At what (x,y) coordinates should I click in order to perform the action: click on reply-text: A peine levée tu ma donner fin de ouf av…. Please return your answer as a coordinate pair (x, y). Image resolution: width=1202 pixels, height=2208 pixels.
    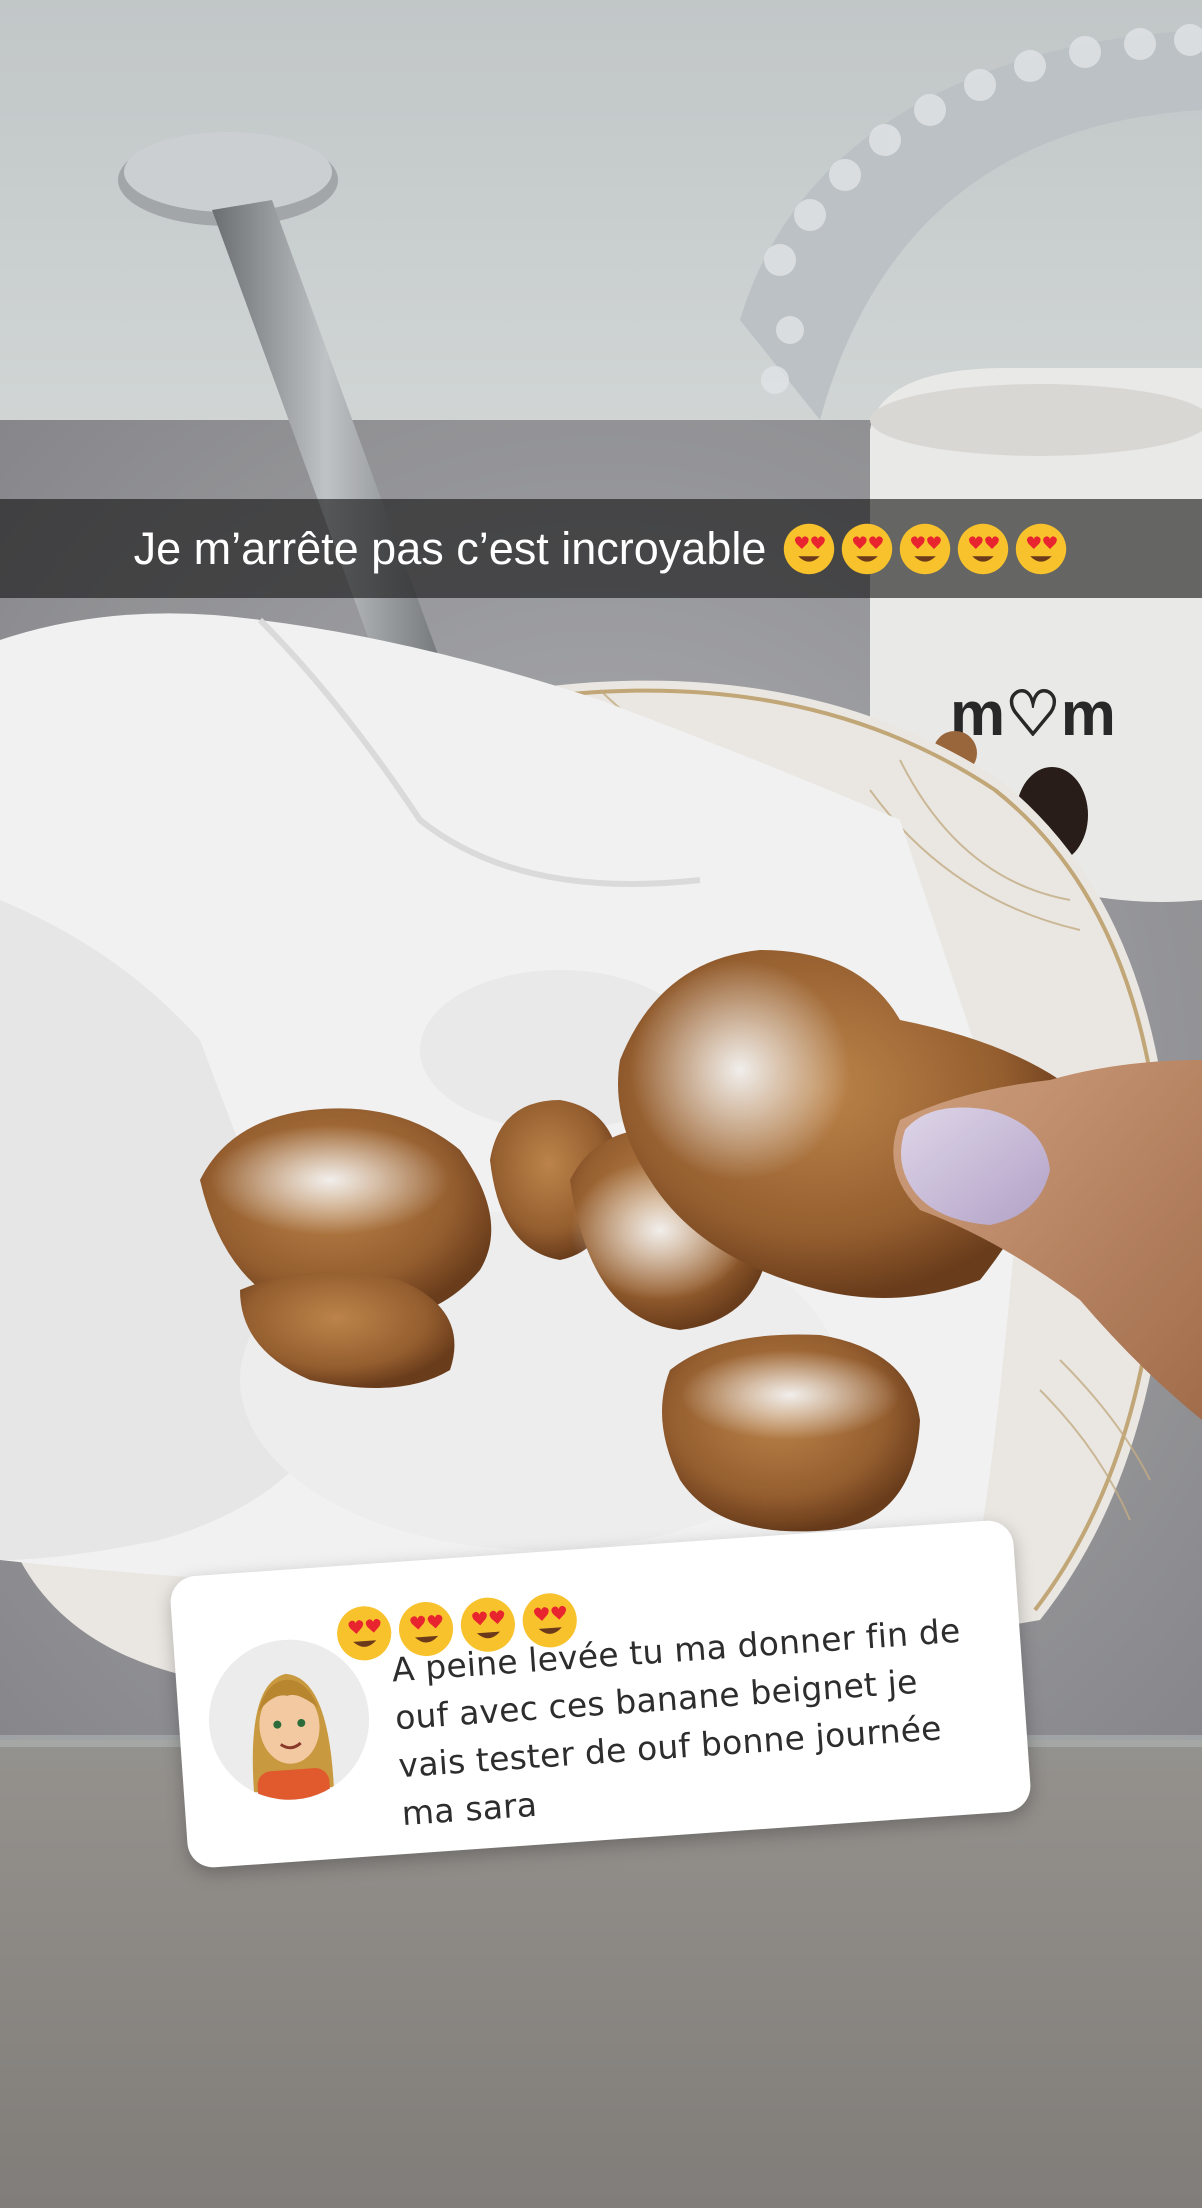
    Looking at the image, I should click on (676, 1722).